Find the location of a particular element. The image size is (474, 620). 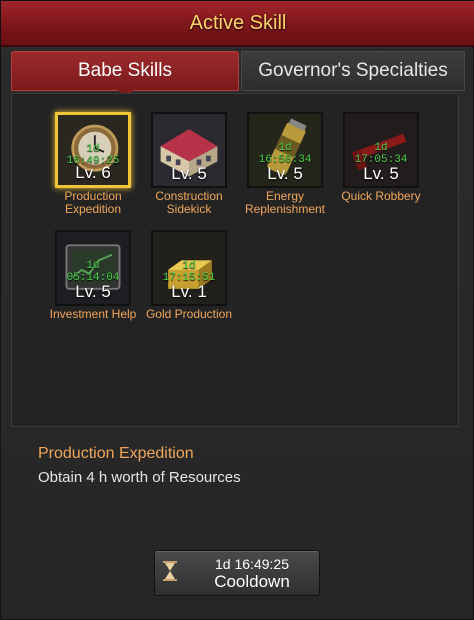

title-bar: Active Skill is located at coordinates (237, 24).